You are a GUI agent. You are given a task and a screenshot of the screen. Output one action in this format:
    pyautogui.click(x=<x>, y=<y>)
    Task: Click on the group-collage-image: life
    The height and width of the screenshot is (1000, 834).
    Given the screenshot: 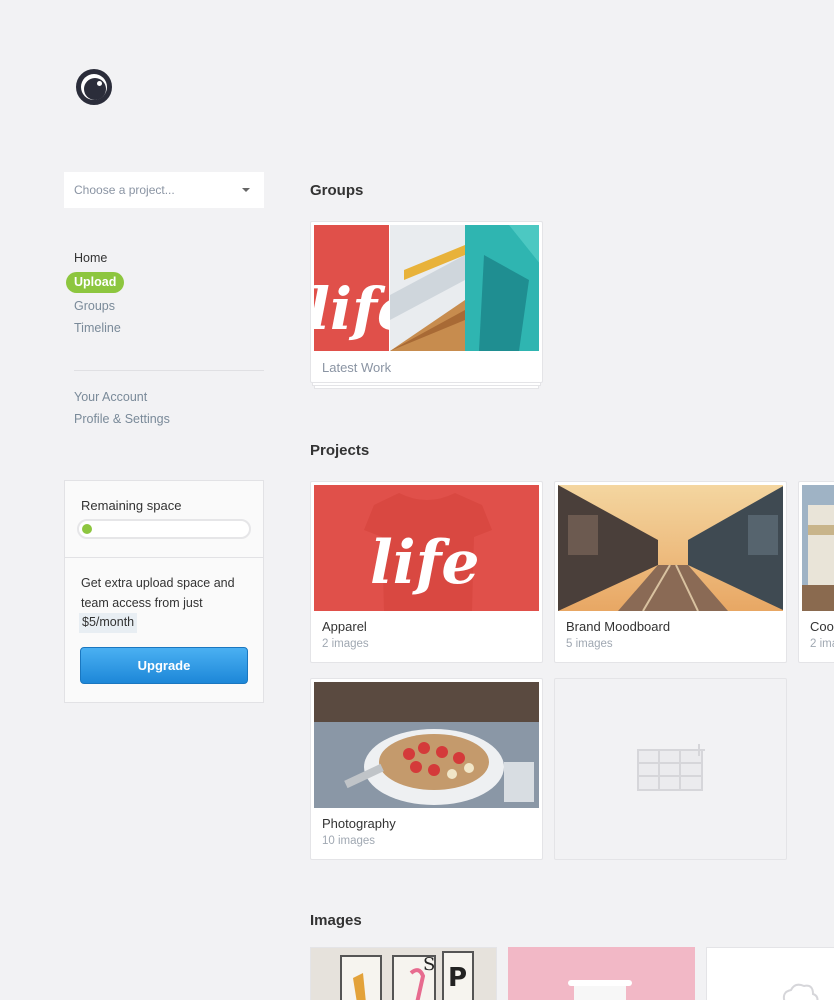 What is the action you would take?
    pyautogui.click(x=426, y=288)
    